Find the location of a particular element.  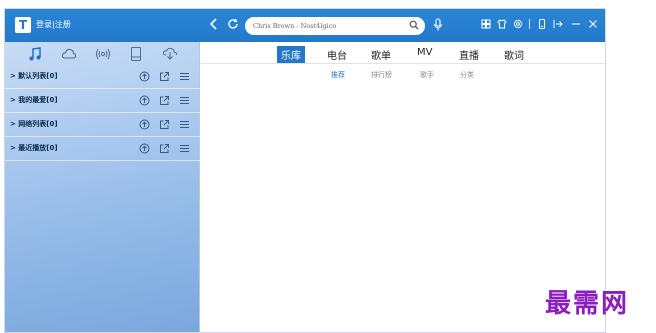

tab-live: 直播 is located at coordinates (469, 54).